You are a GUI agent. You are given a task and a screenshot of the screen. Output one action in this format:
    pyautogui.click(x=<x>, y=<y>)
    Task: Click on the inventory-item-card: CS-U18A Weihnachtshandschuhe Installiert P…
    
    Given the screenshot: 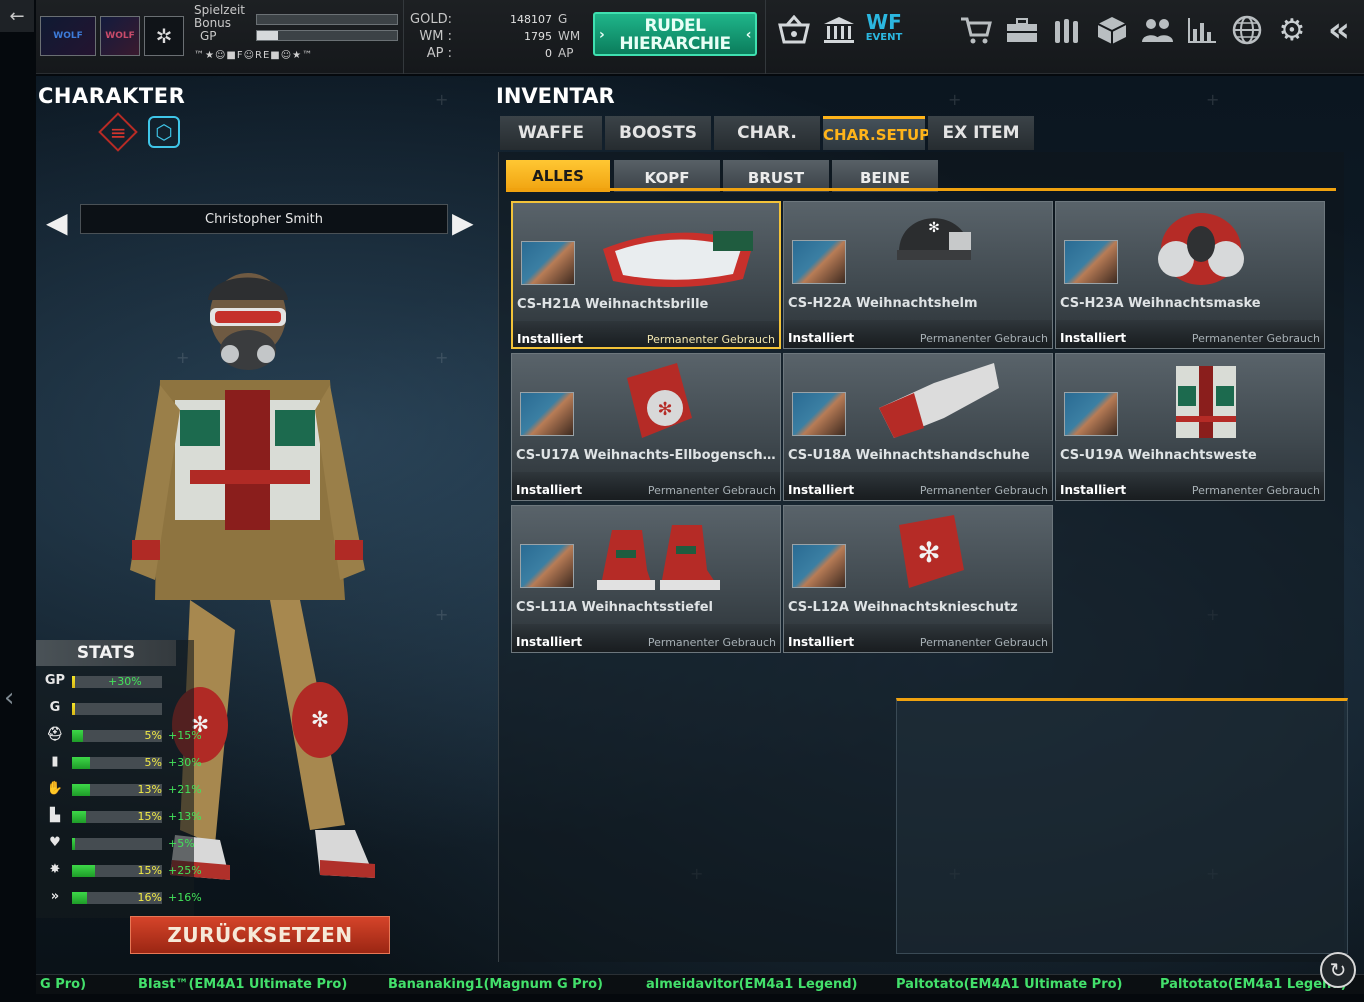 What is the action you would take?
    pyautogui.click(x=918, y=427)
    